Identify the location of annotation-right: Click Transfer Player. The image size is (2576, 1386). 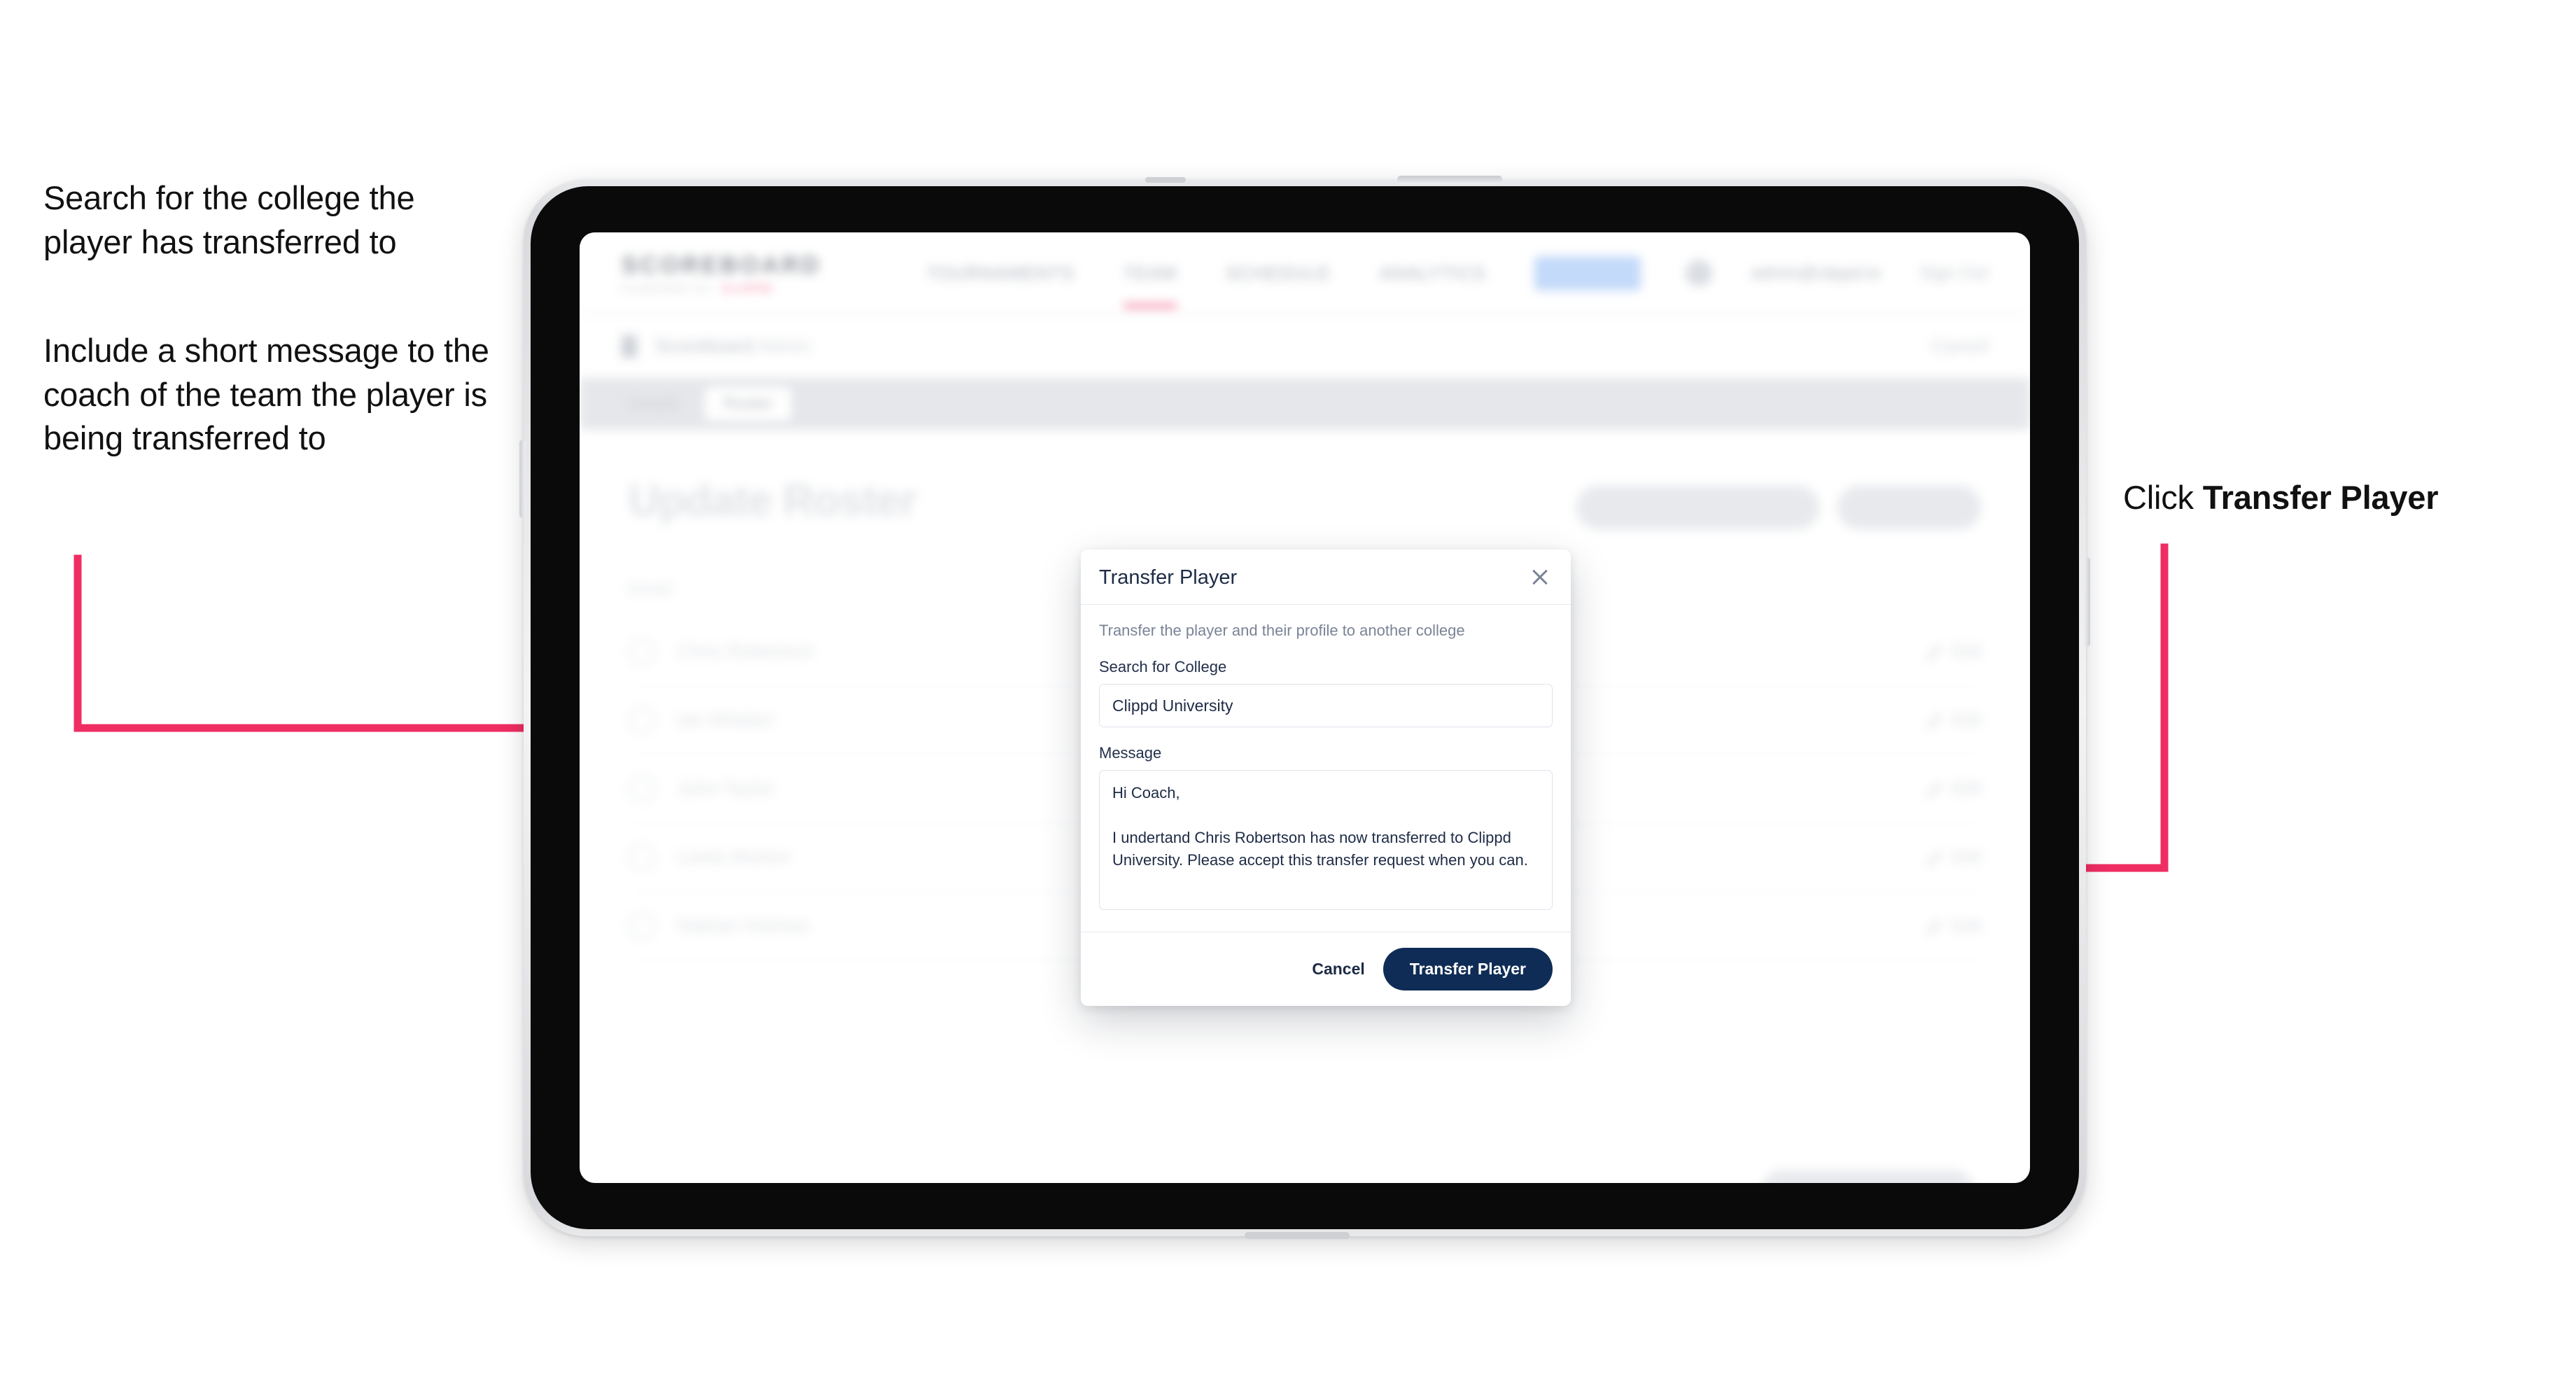
(2340, 498).